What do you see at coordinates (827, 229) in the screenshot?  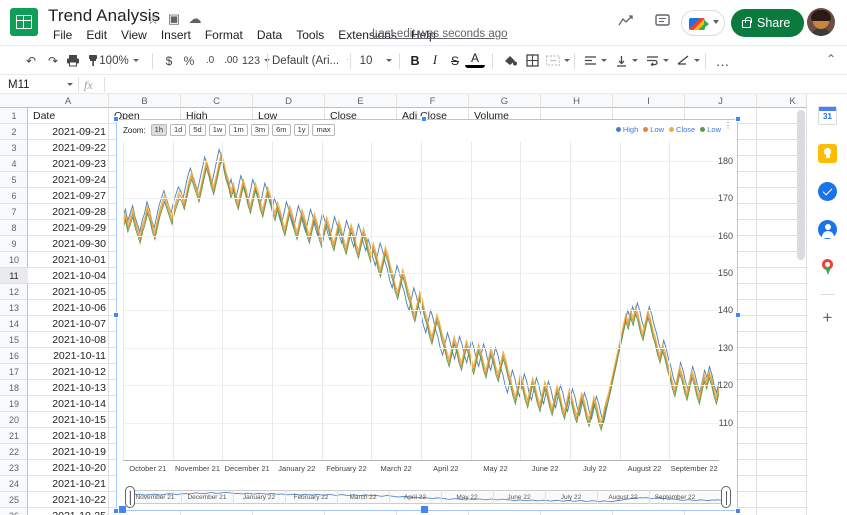 I see `contacts-icon` at bounding box center [827, 229].